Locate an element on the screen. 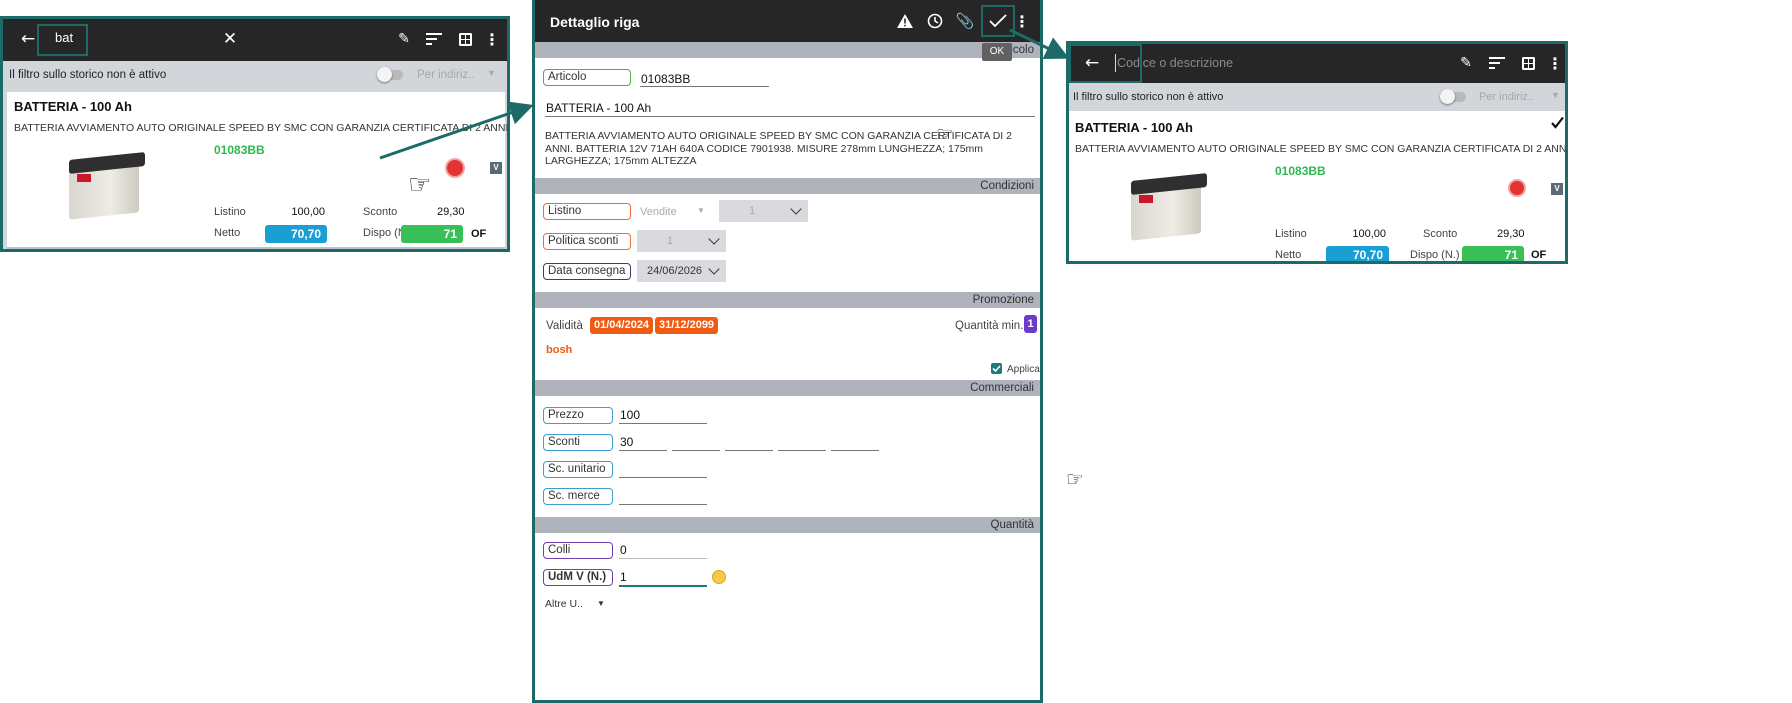  arrow-middle-to-right is located at coordinates (1039, 44).